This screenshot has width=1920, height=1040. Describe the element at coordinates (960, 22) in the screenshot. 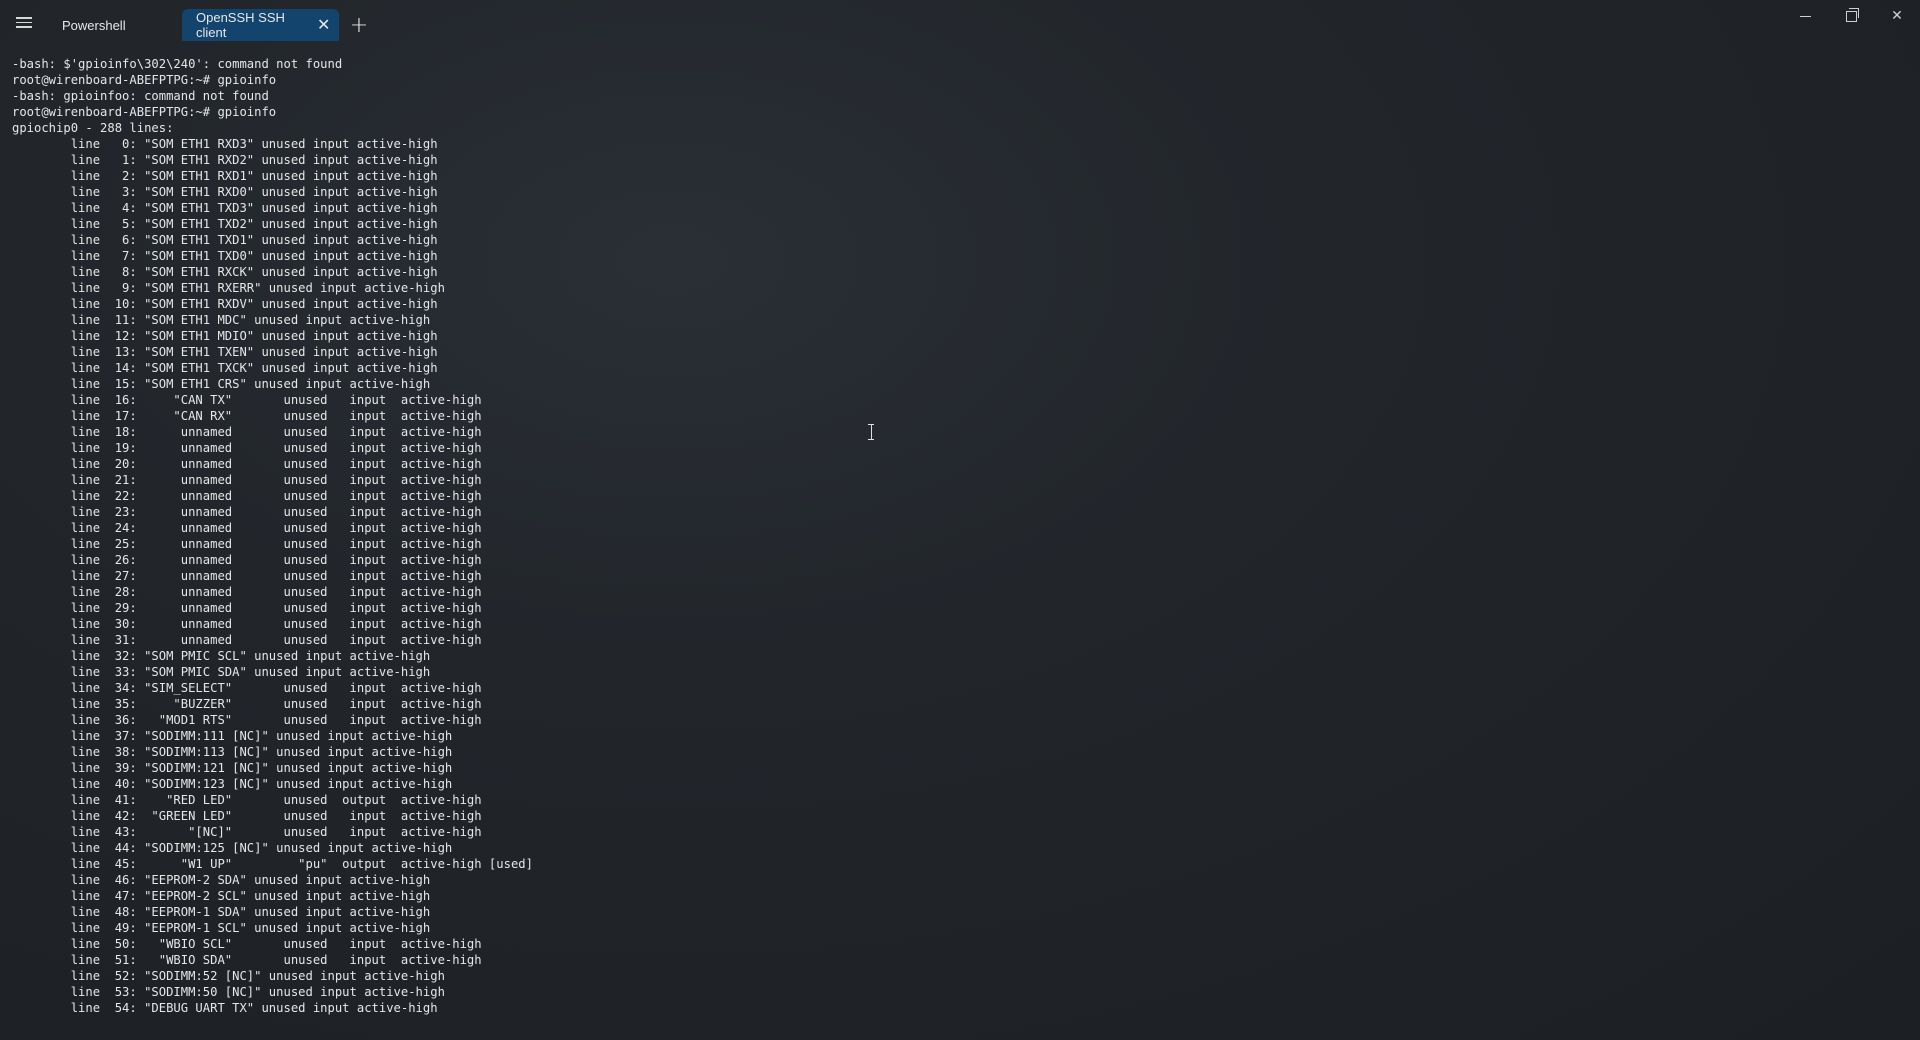

I see `title-bar: Powershell OpenSSH SSH client ✕ + ✕` at that location.